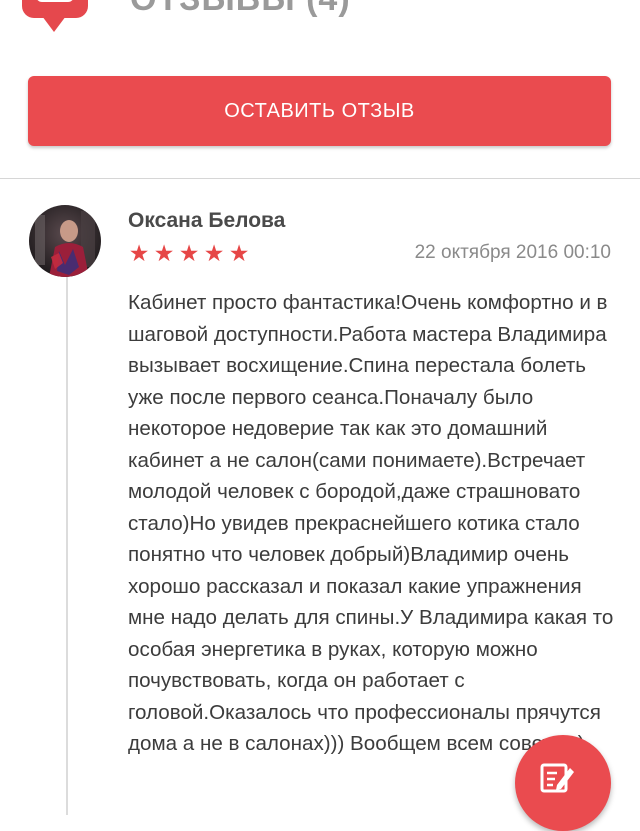 This screenshot has width=640, height=831. I want to click on avatar, so click(65, 241).